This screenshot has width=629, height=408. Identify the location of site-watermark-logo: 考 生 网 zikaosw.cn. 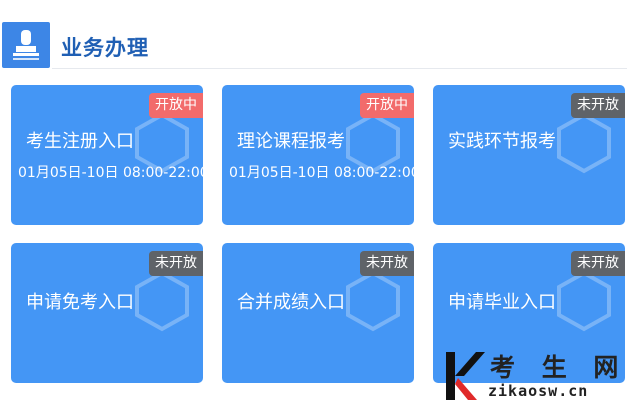
(535, 378).